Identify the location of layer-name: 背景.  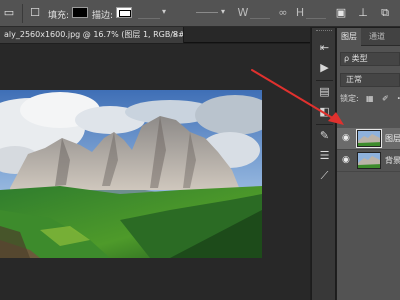
(392, 161).